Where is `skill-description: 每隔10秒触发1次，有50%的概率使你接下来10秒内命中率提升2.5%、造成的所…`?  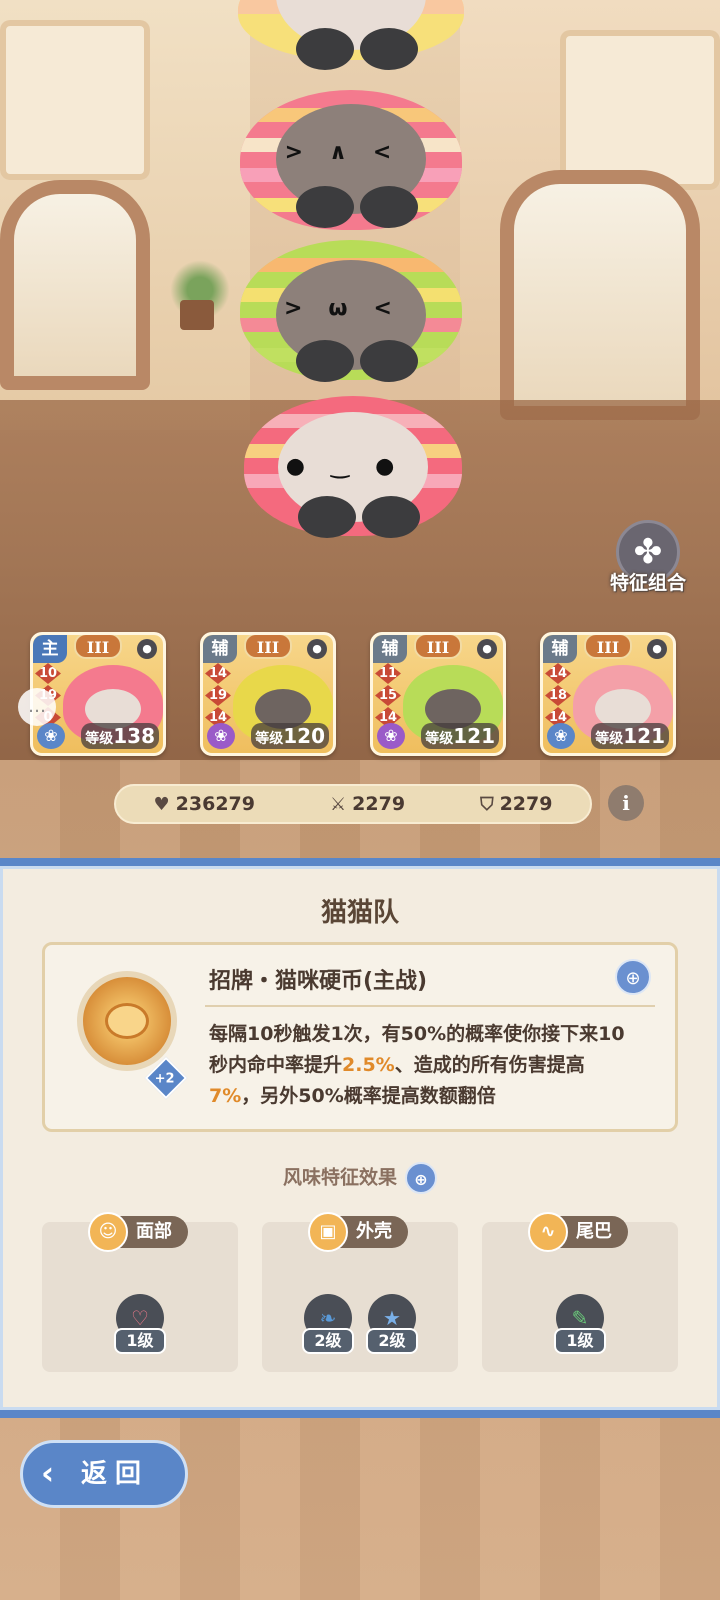
skill-description: 每隔10秒触发1次，有50%的概率使你接下来10秒内命中率提升2.5%、造成的所… is located at coordinates (417, 1065).